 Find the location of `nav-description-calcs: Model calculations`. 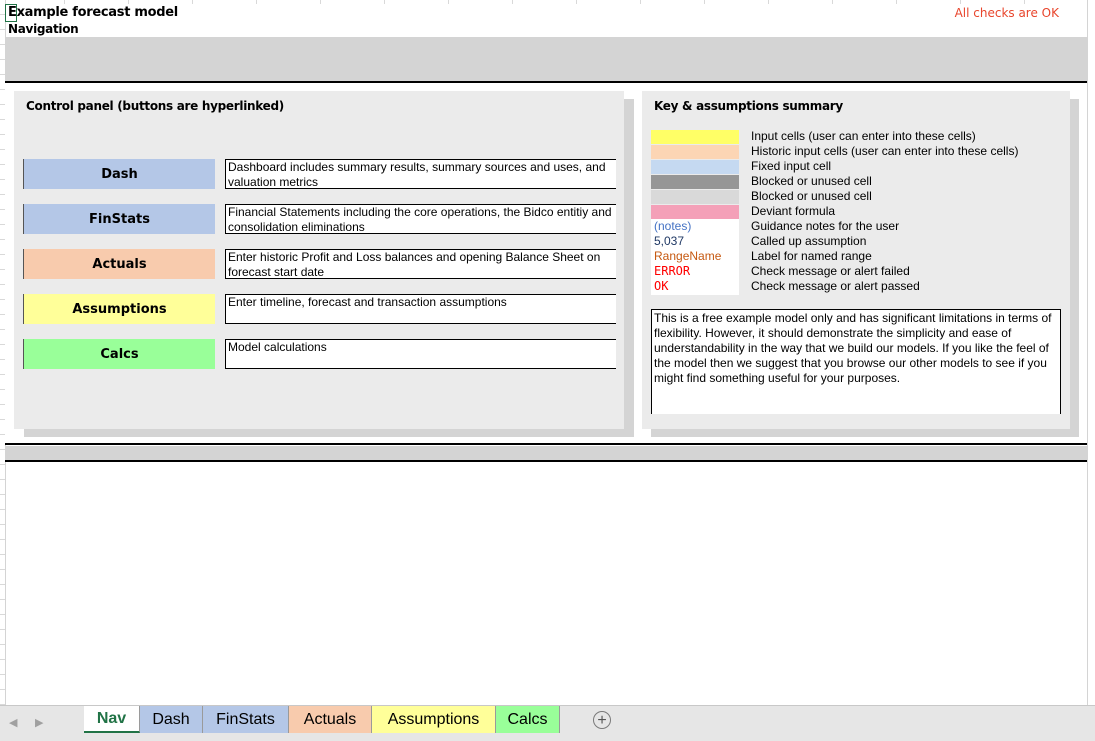

nav-description-calcs: Model calculations is located at coordinates (420, 354).